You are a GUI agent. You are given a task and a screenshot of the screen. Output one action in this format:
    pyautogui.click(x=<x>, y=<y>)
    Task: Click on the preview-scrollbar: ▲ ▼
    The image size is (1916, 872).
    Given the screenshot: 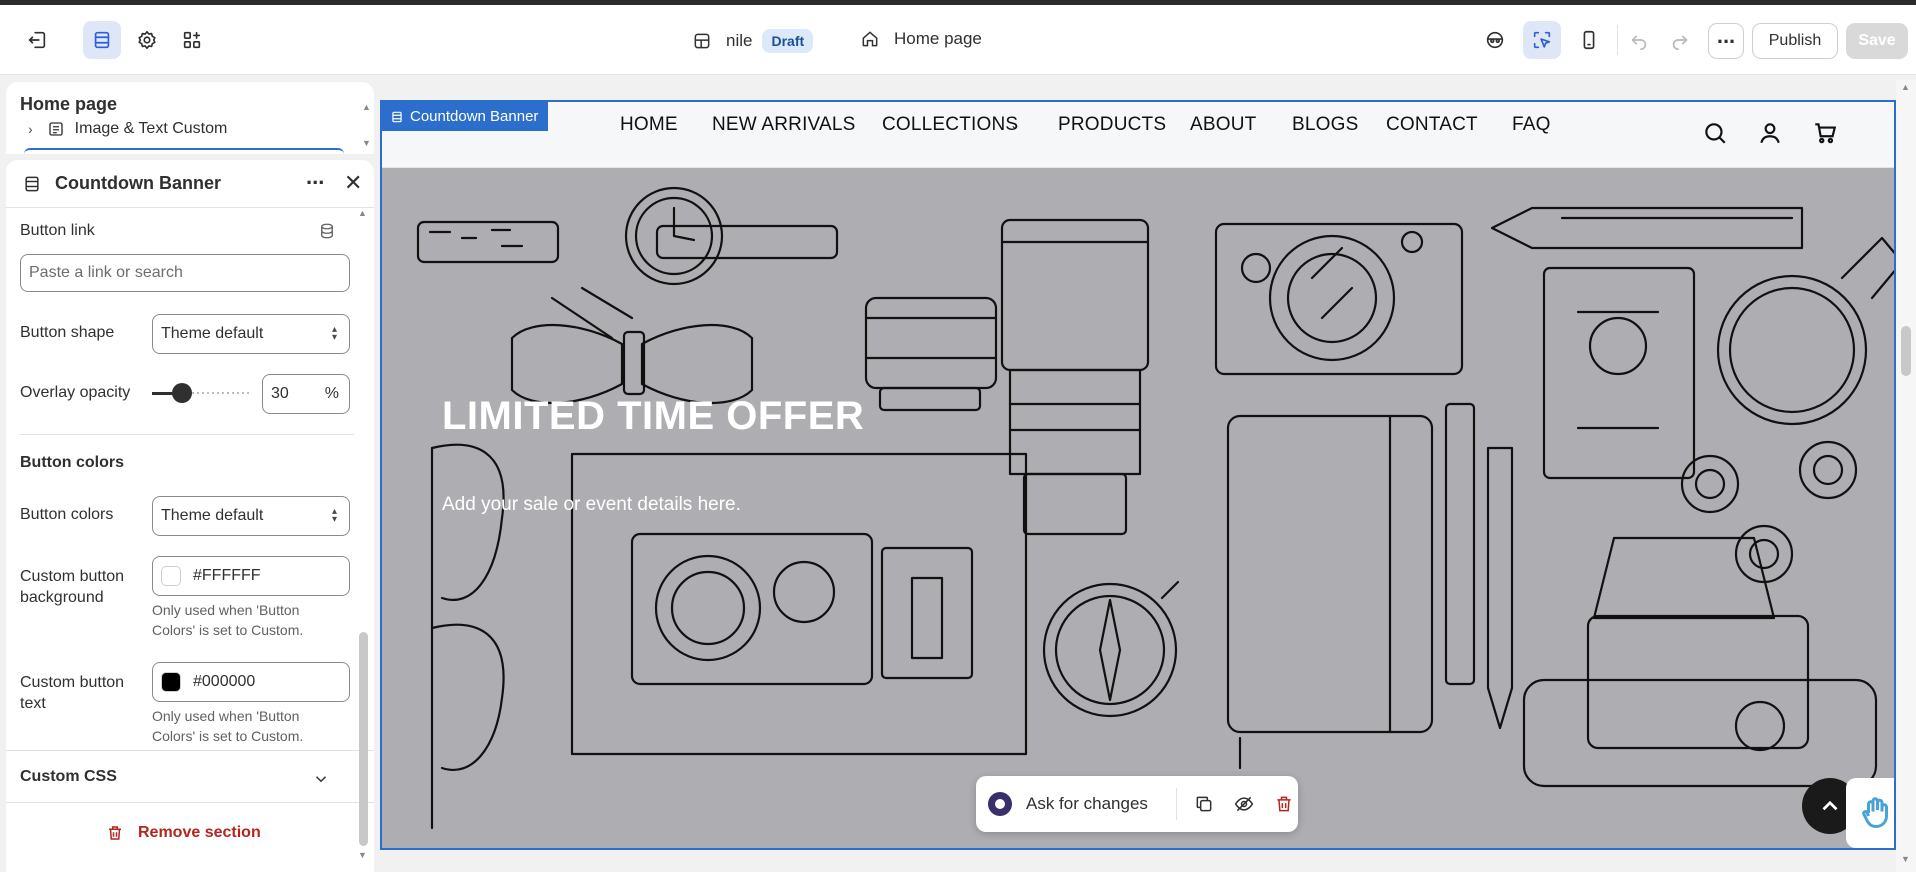 What is the action you would take?
    pyautogui.click(x=1906, y=476)
    